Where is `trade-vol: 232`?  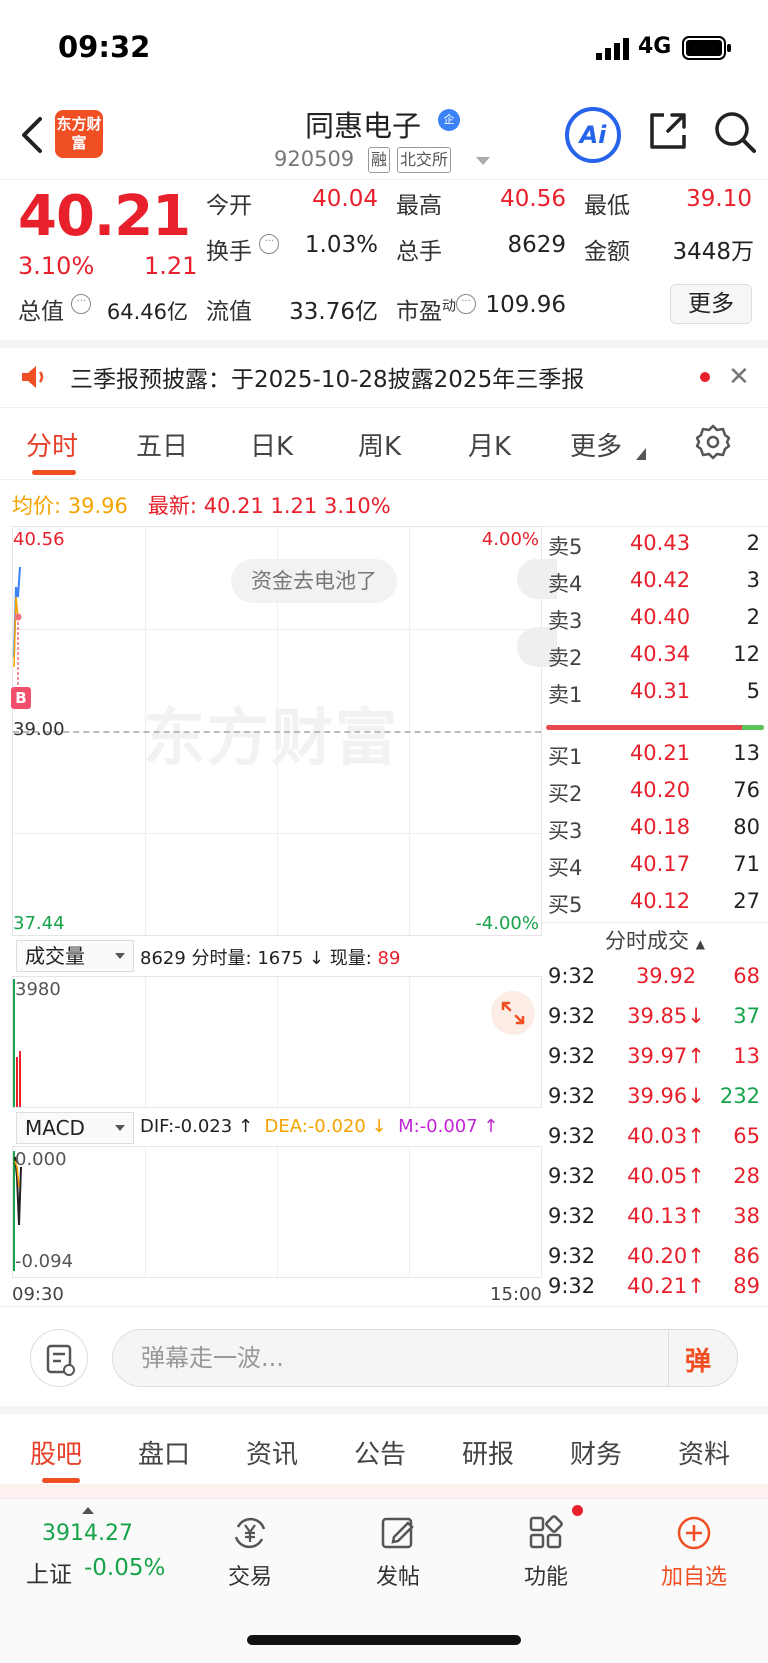
trade-vol: 232 is located at coordinates (739, 1096).